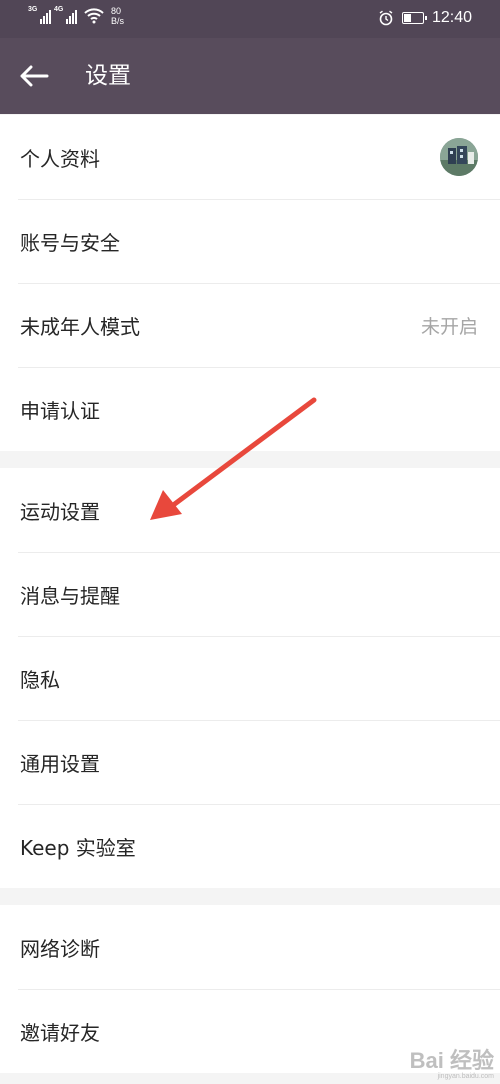 The image size is (500, 1084). I want to click on settings-item-label: 运动设置, so click(60, 511).